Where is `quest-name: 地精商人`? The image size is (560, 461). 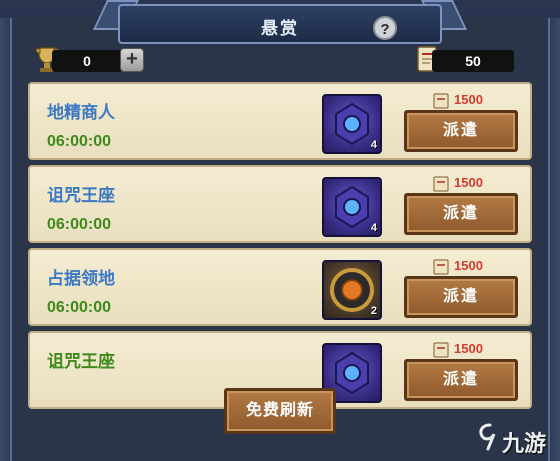 quest-name: 地精商人 is located at coordinates (81, 112).